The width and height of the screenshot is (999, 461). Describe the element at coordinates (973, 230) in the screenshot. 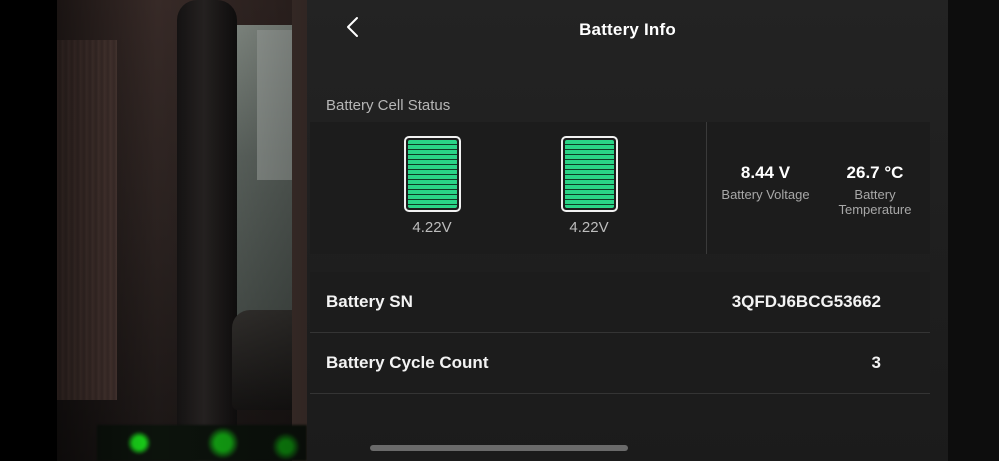

I see `right-edge` at that location.